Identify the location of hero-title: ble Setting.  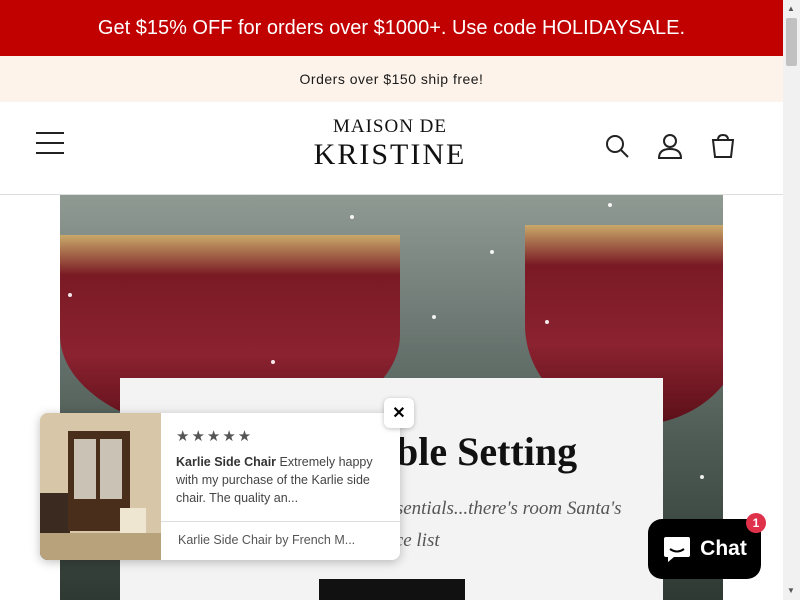
(487, 451).